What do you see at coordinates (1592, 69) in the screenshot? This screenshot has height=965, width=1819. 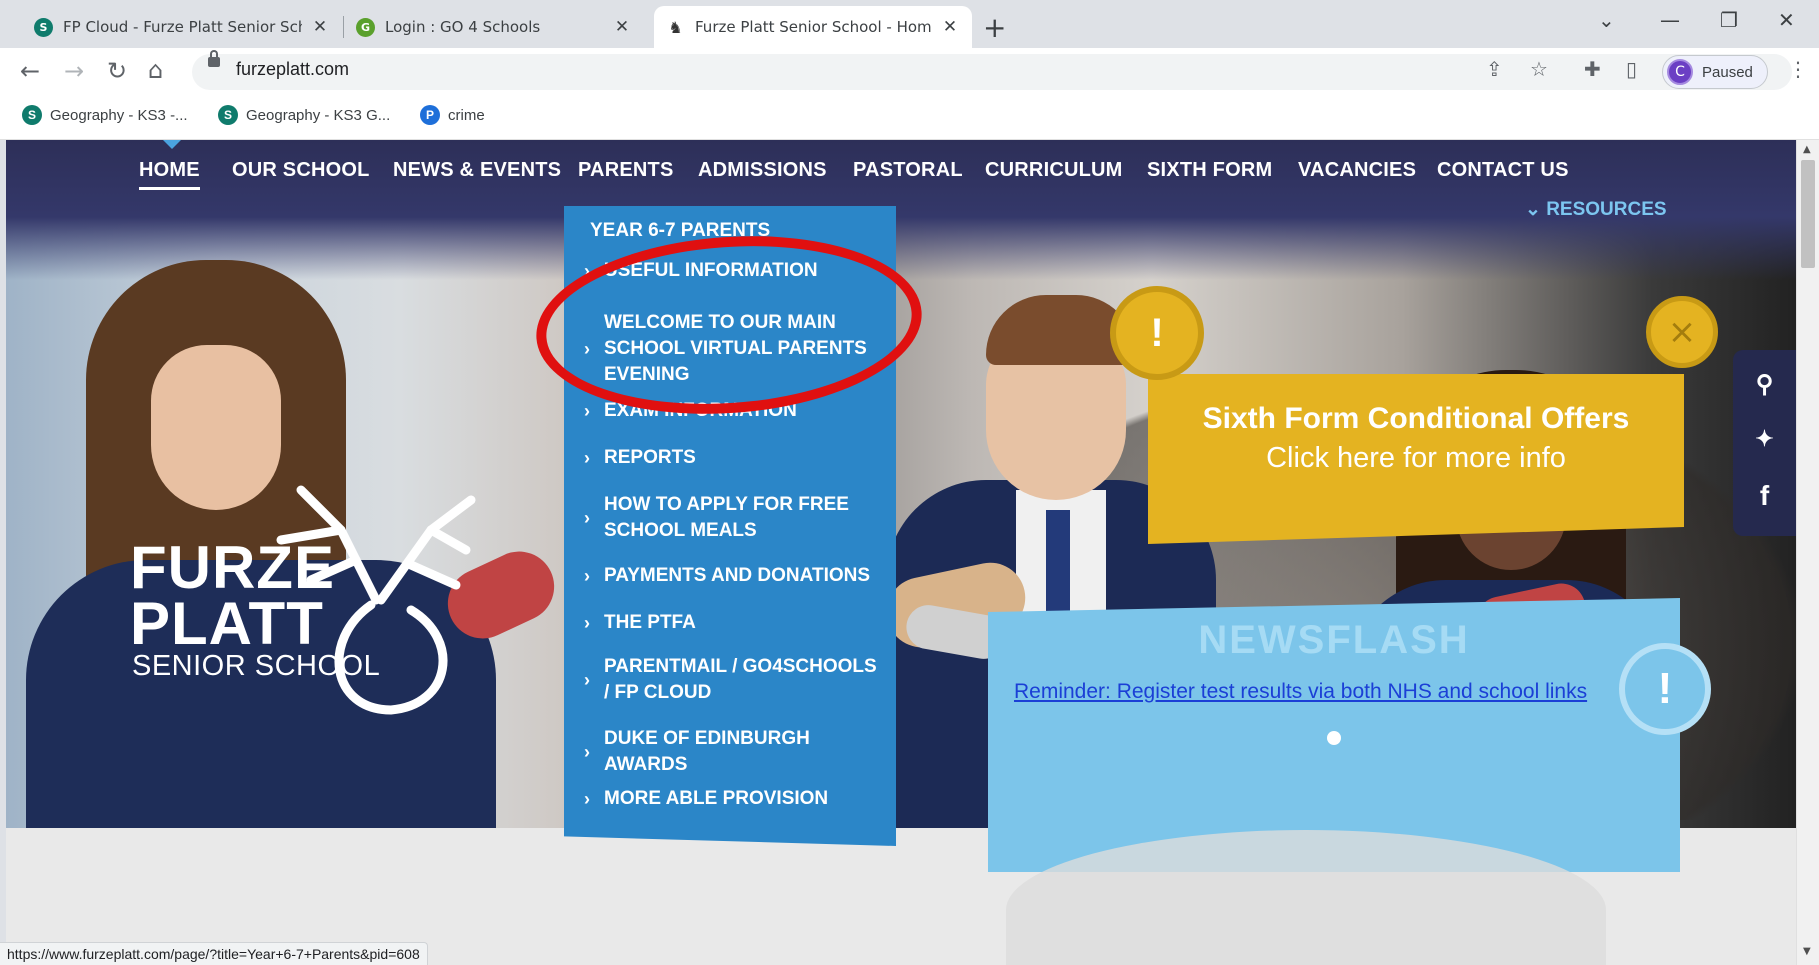 I see `extensions-icon: ✚` at bounding box center [1592, 69].